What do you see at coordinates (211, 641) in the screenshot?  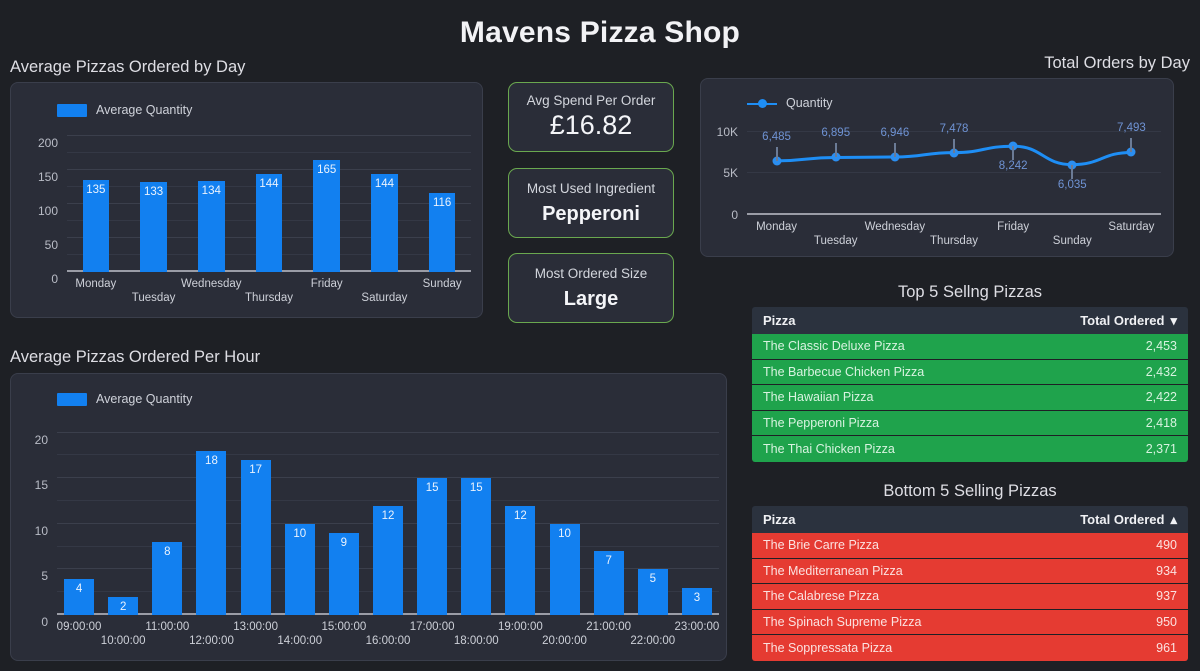 I see `x-axis-tick: 12:00:00` at bounding box center [211, 641].